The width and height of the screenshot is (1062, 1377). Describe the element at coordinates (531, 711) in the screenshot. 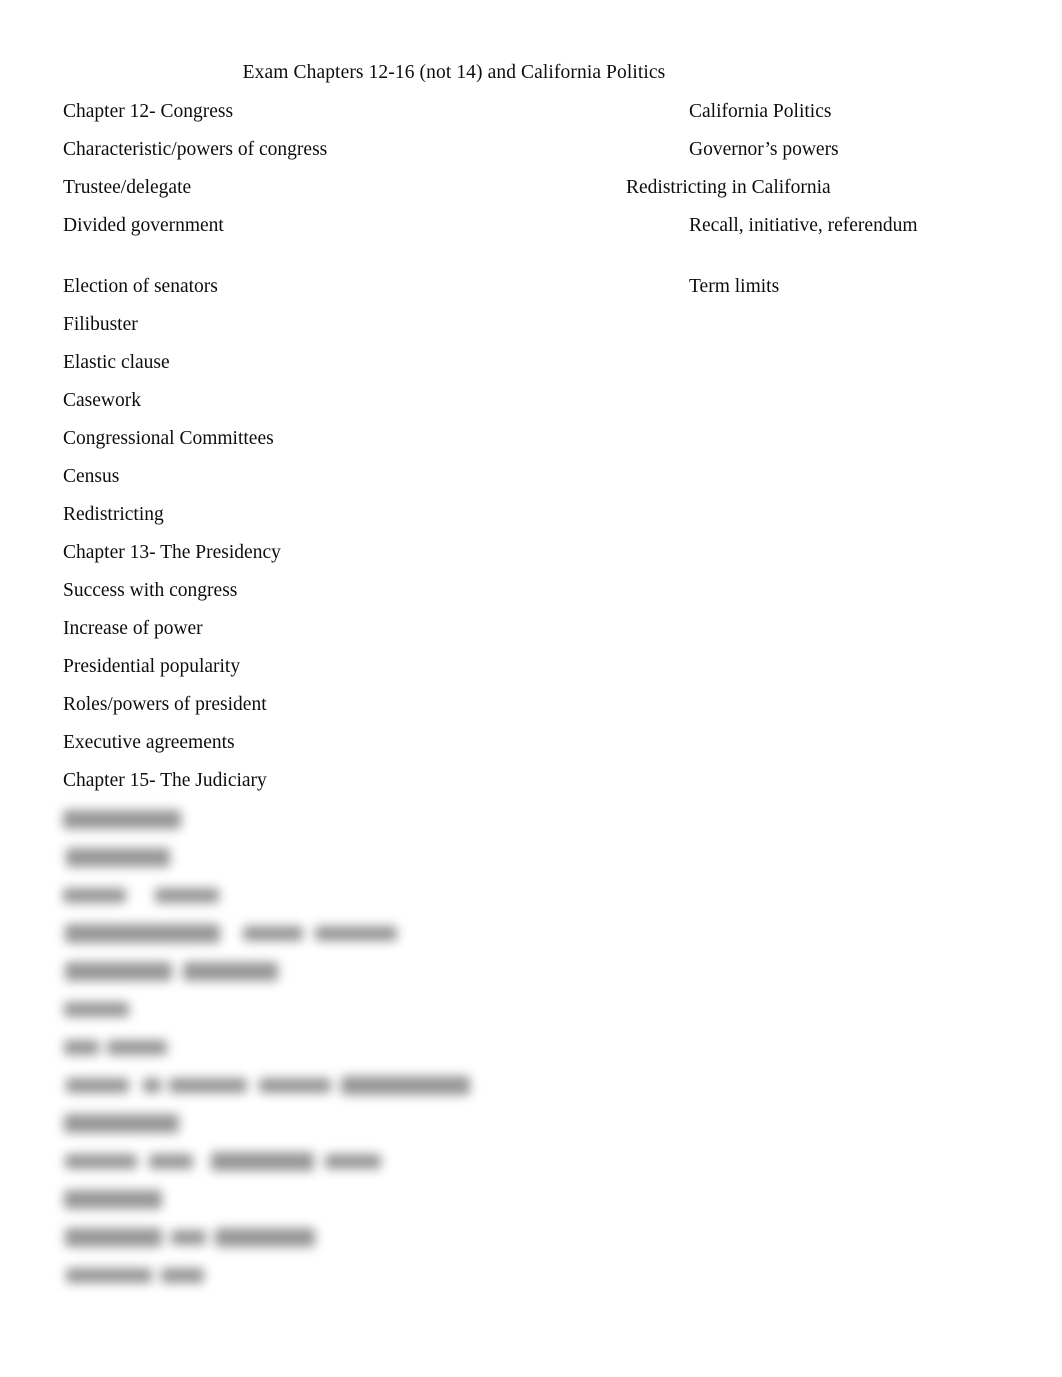

I see `outline-row: Roles/powers of president` at that location.